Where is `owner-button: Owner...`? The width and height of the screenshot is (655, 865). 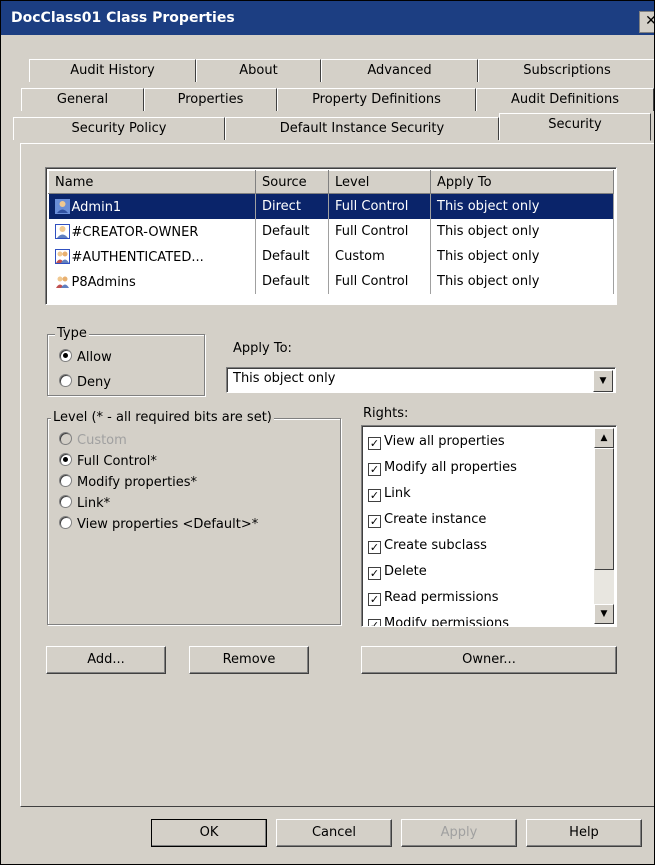 owner-button: Owner... is located at coordinates (489, 660).